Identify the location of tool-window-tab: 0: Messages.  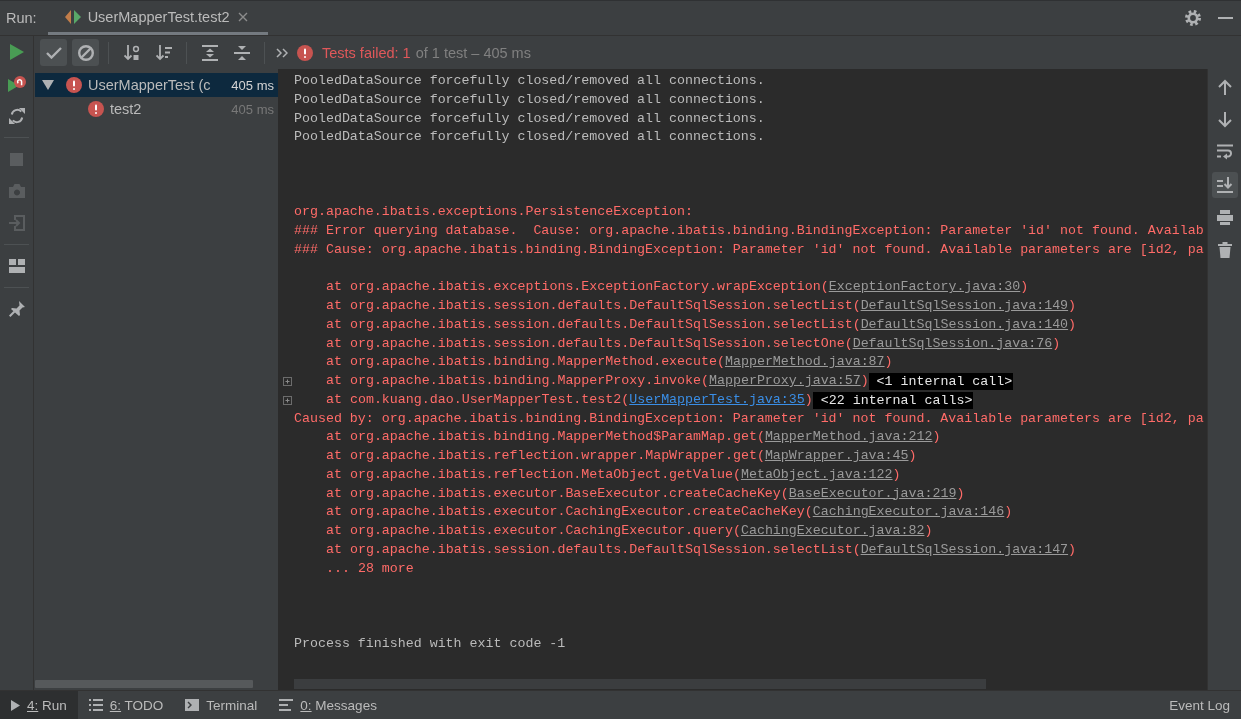
(328, 705).